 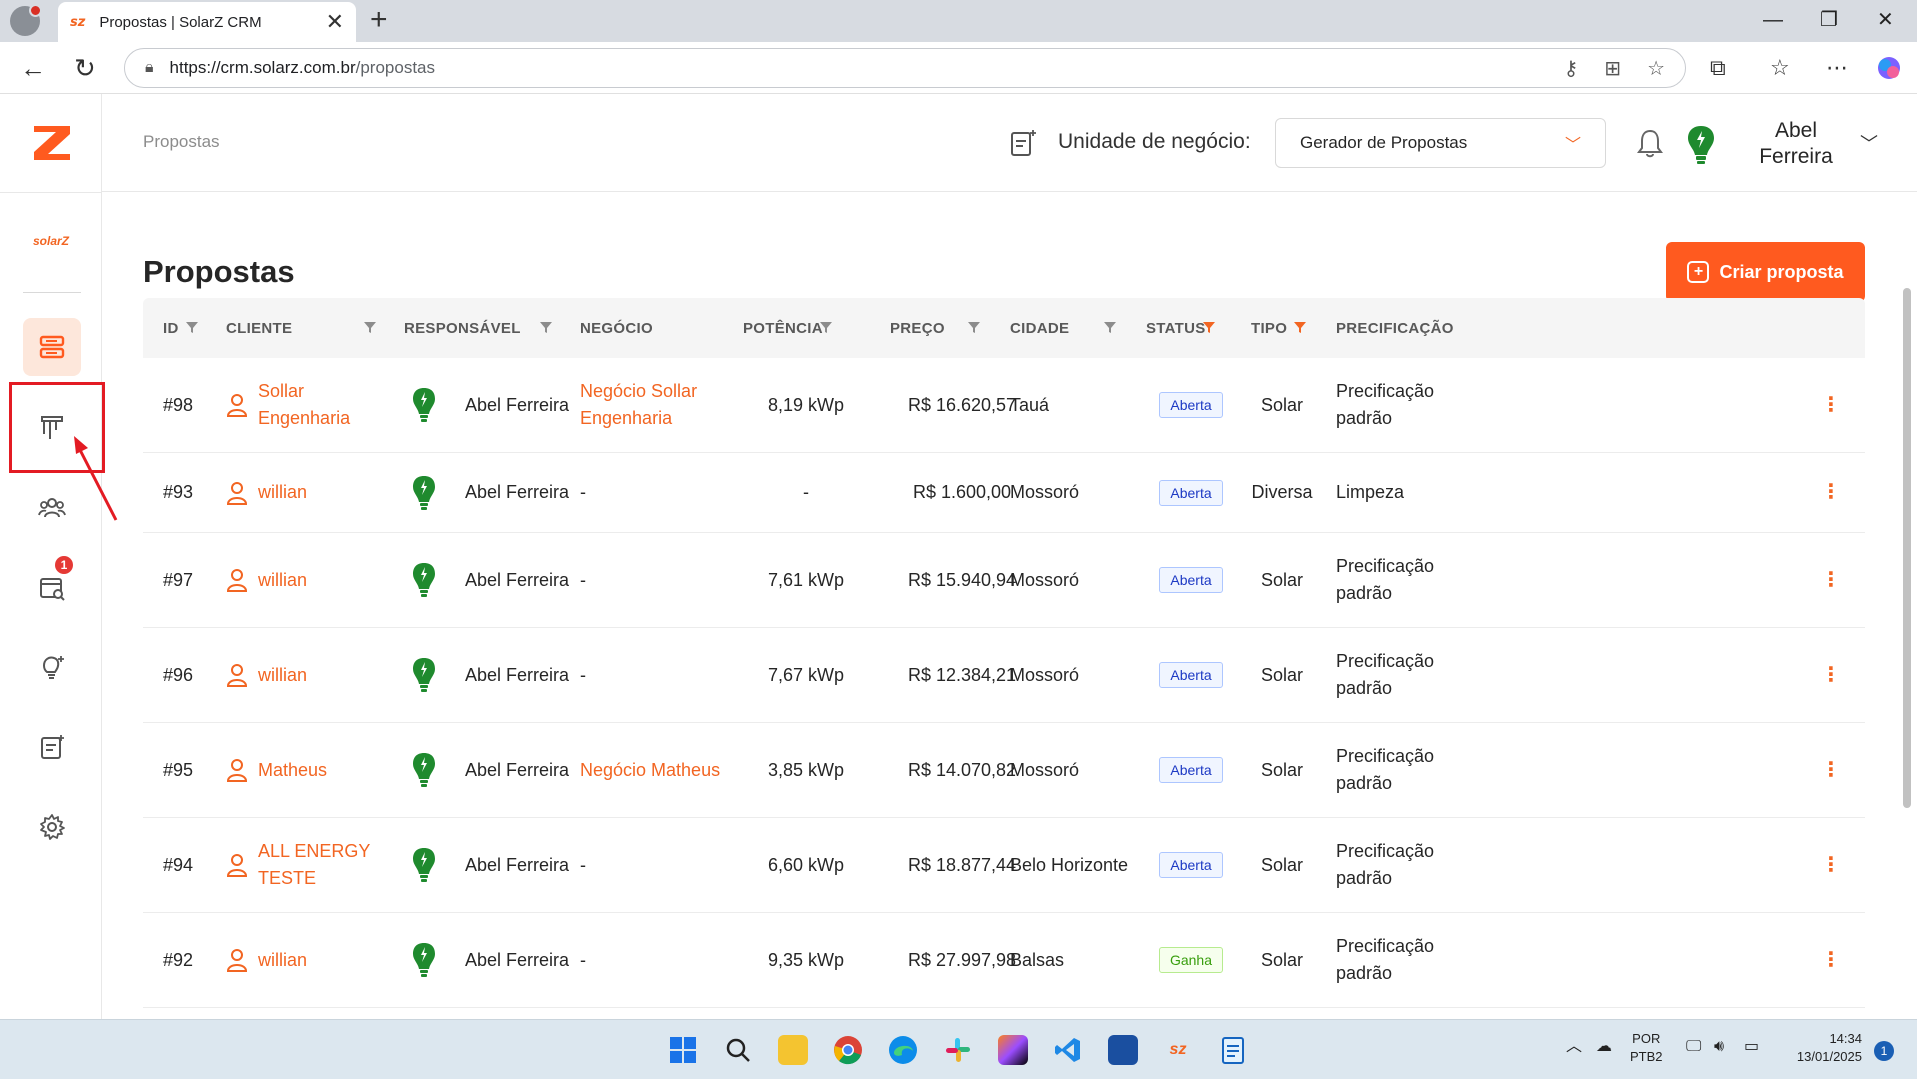 What do you see at coordinates (1765, 272) in the screenshot?
I see `create-proposal-button: + Criar proposta` at bounding box center [1765, 272].